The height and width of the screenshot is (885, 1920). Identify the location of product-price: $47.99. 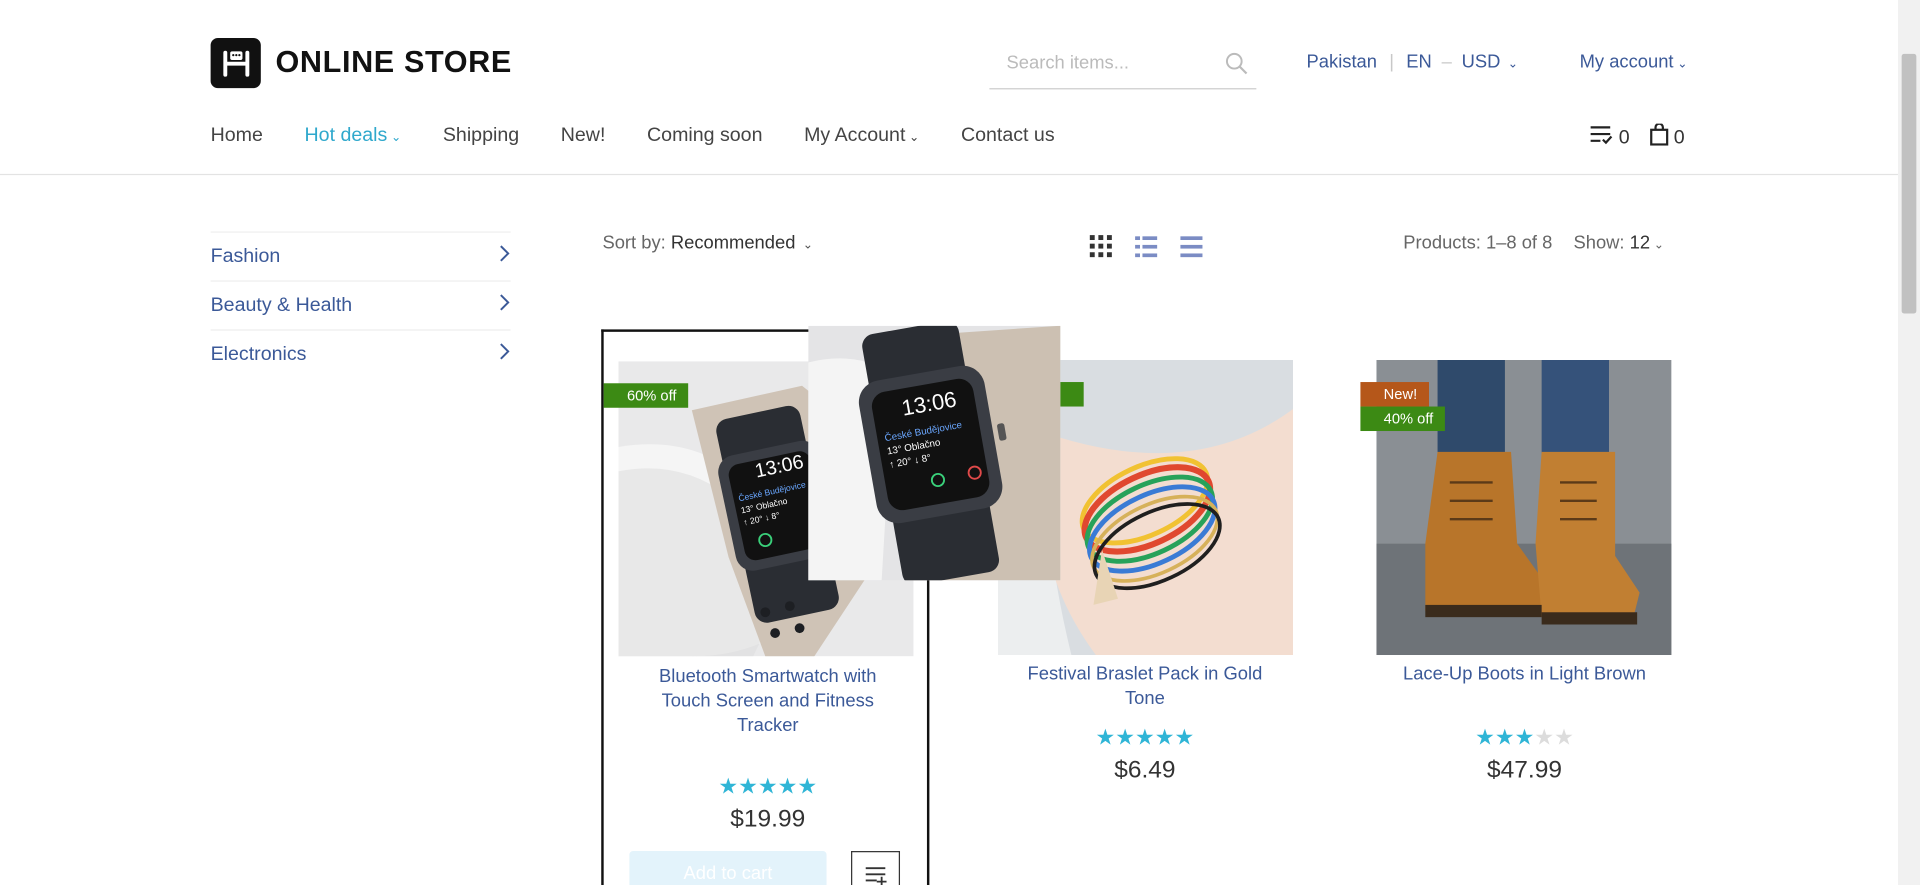
(1524, 770).